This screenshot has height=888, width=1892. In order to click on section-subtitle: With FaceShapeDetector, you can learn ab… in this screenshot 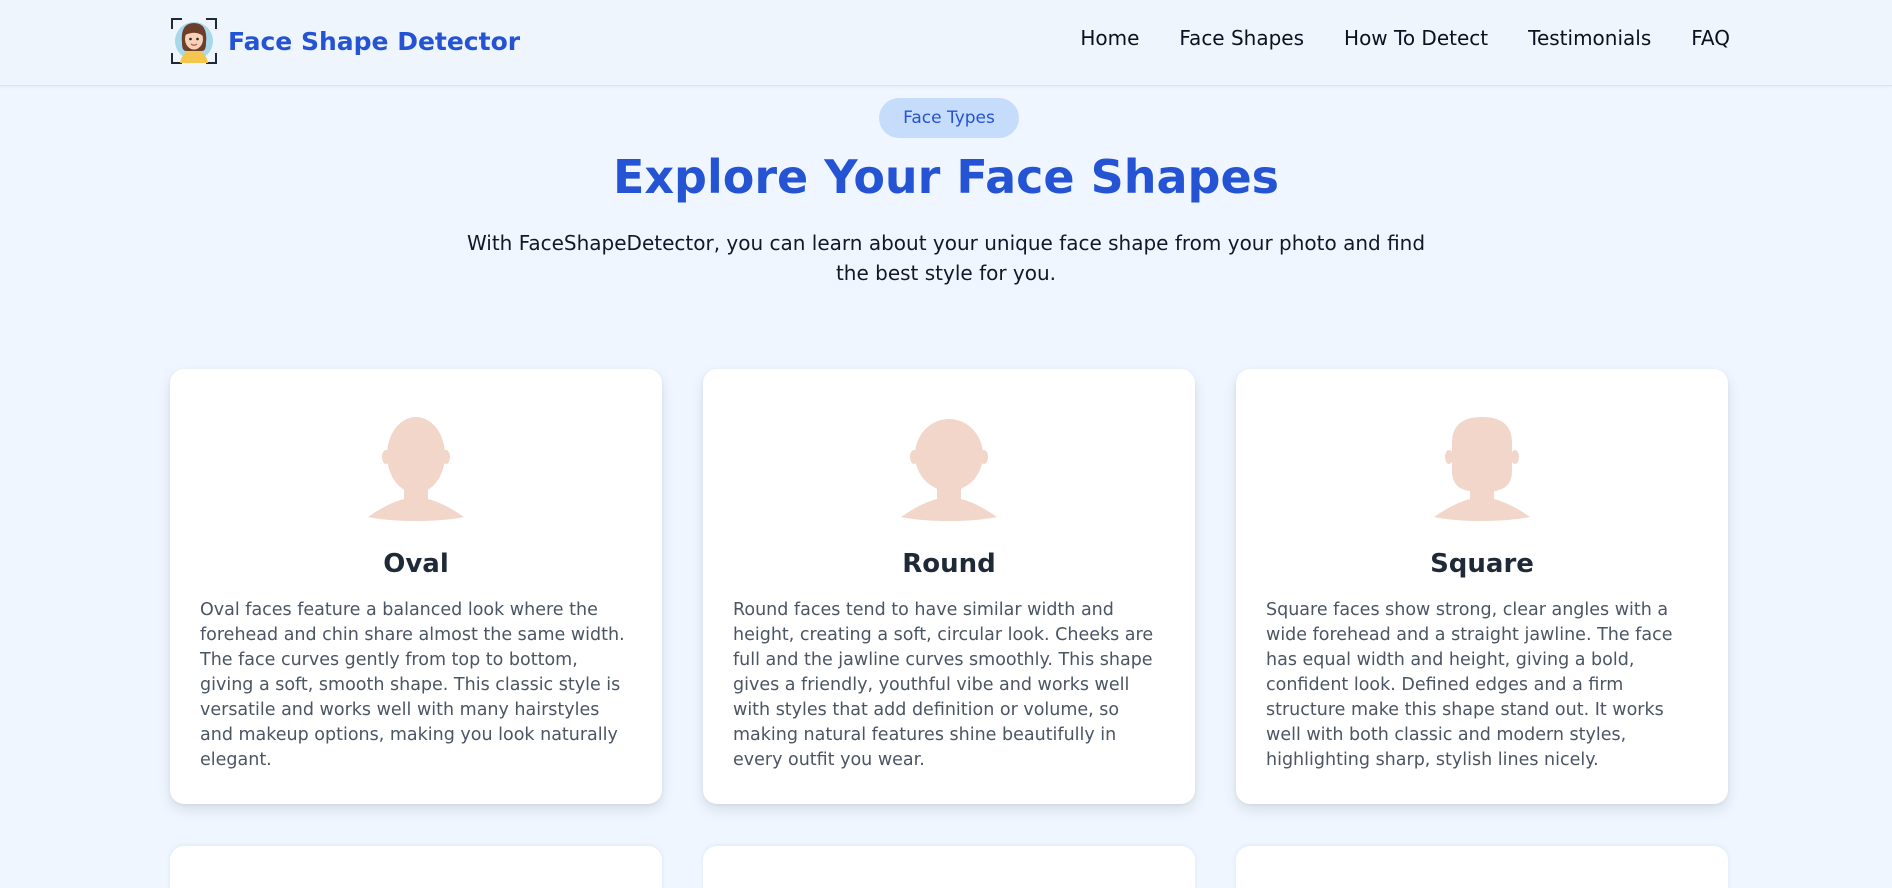, I will do `click(946, 258)`.